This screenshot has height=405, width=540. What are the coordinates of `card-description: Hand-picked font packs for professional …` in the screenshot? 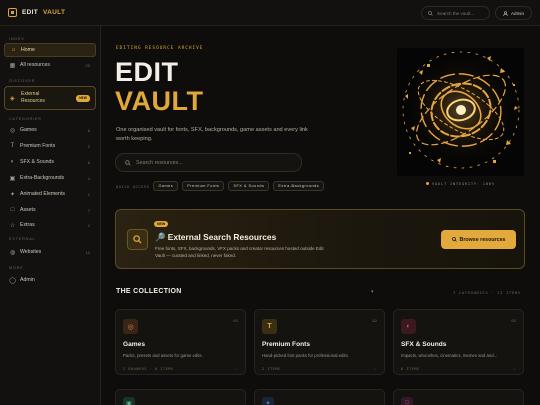 It's located at (305, 355).